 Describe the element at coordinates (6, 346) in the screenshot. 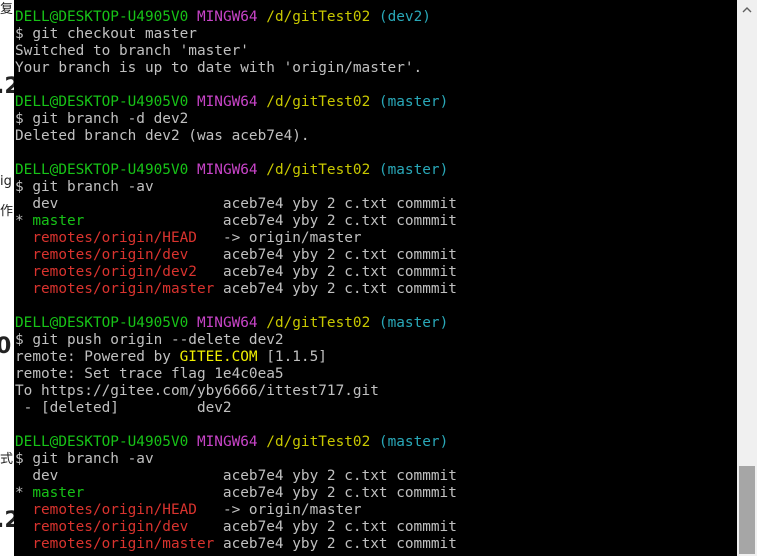

I see `bg-fragment: 0` at that location.